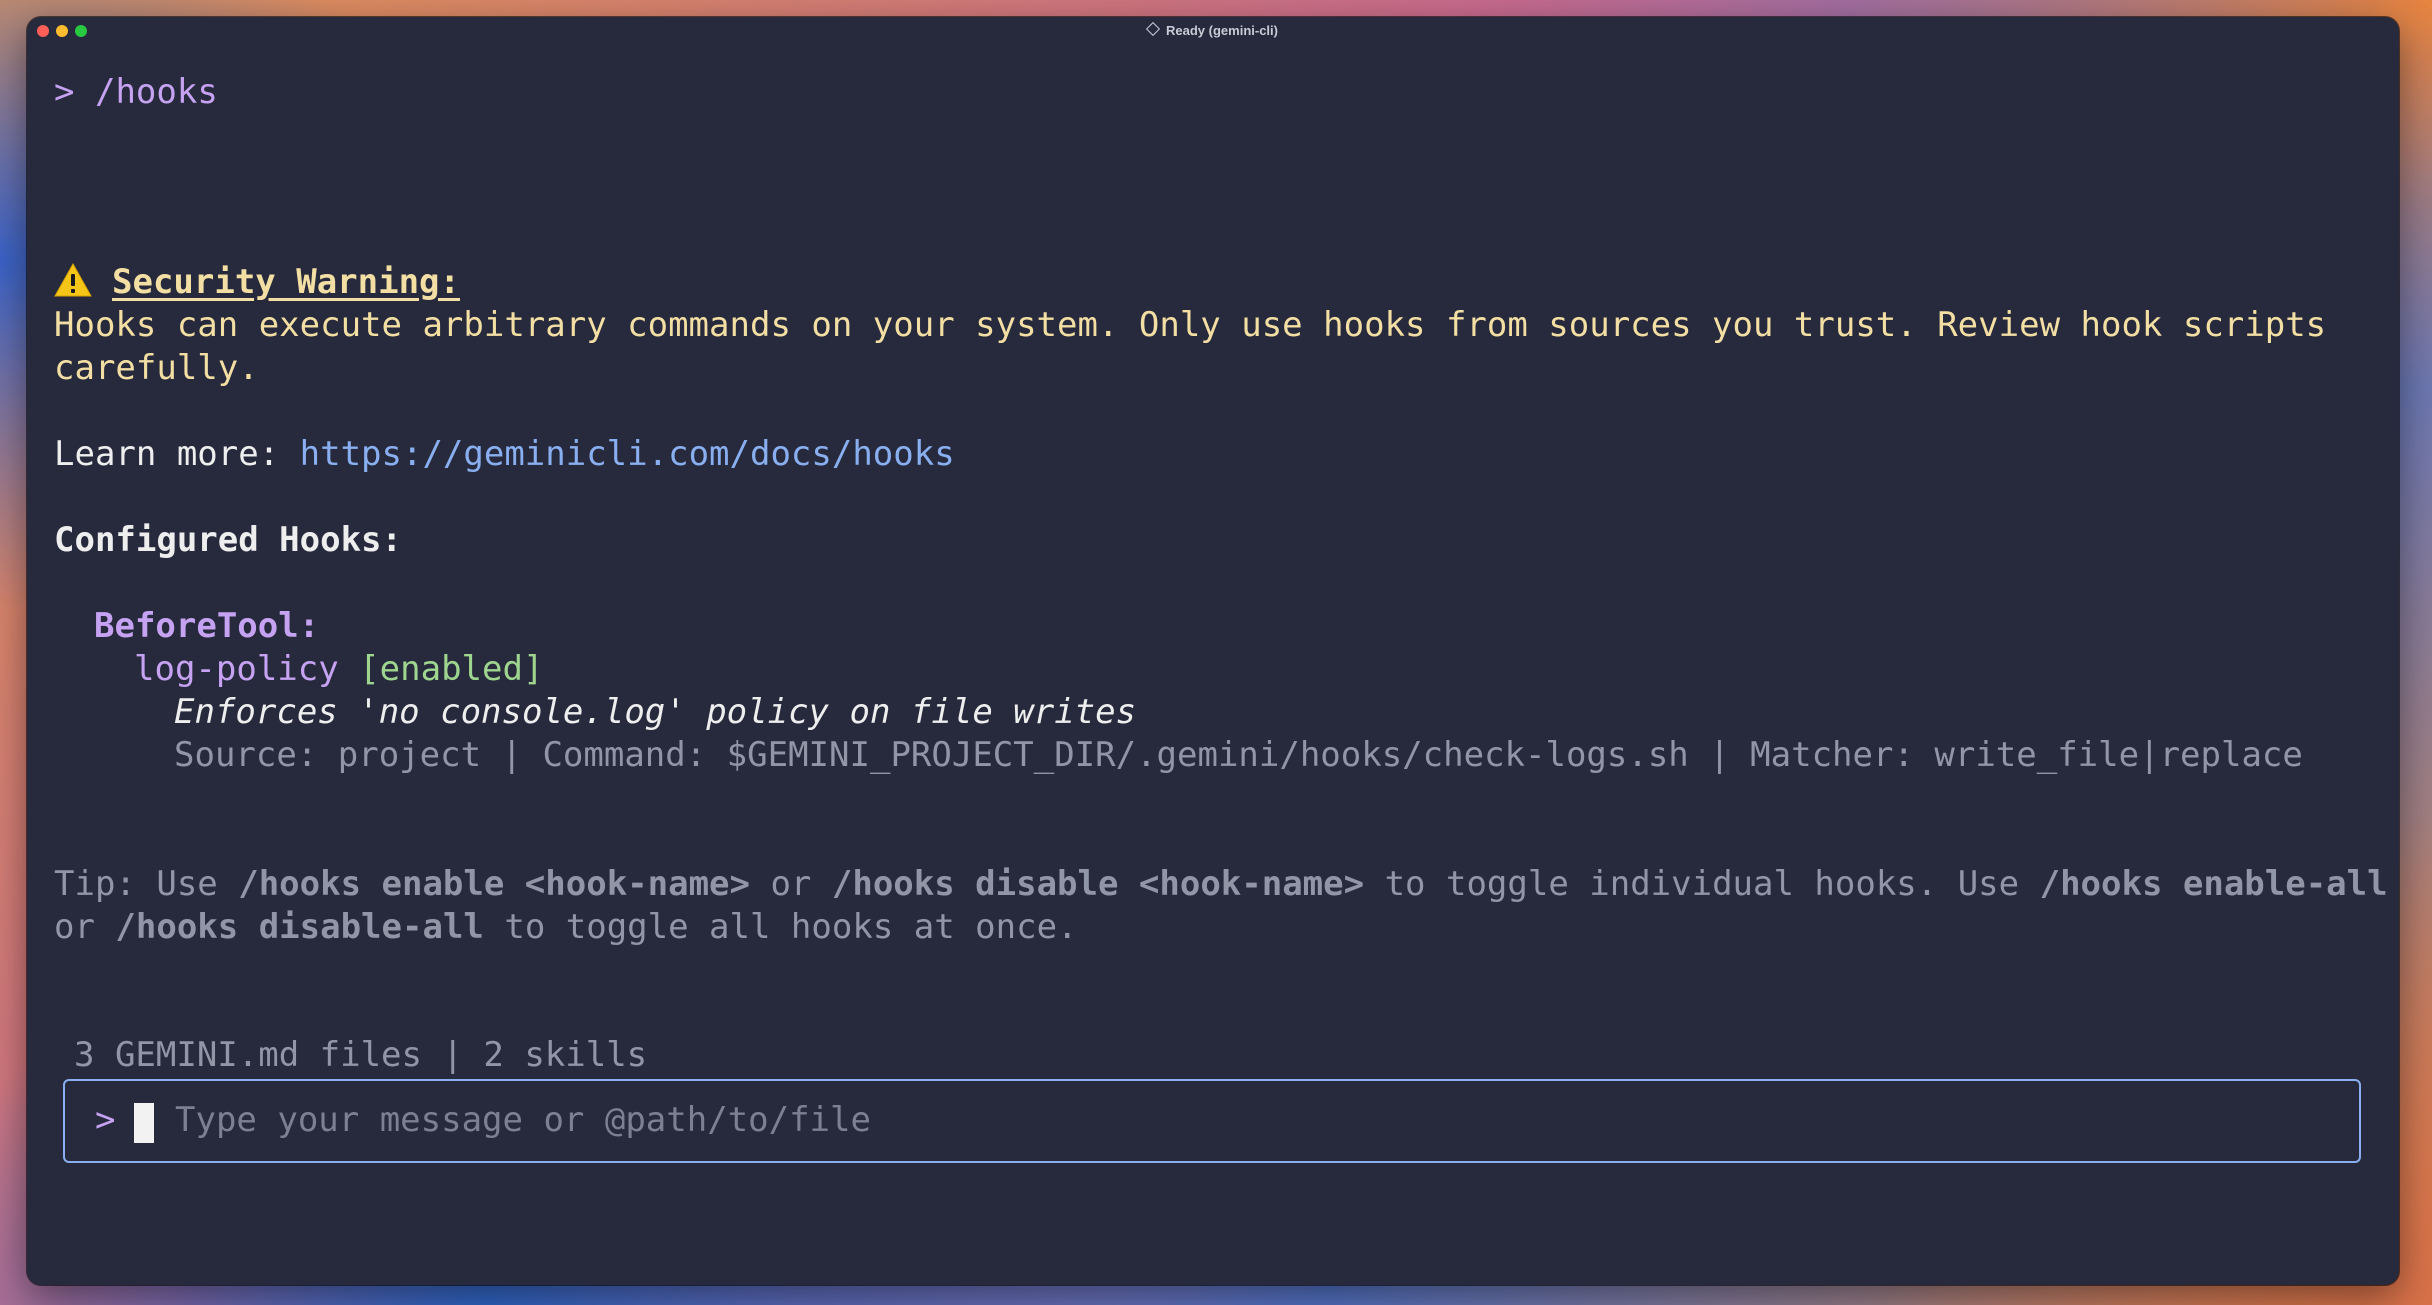 This screenshot has height=1305, width=2432. What do you see at coordinates (1212, 1121) in the screenshot?
I see `message-input: > Type your message or @path/to/file` at bounding box center [1212, 1121].